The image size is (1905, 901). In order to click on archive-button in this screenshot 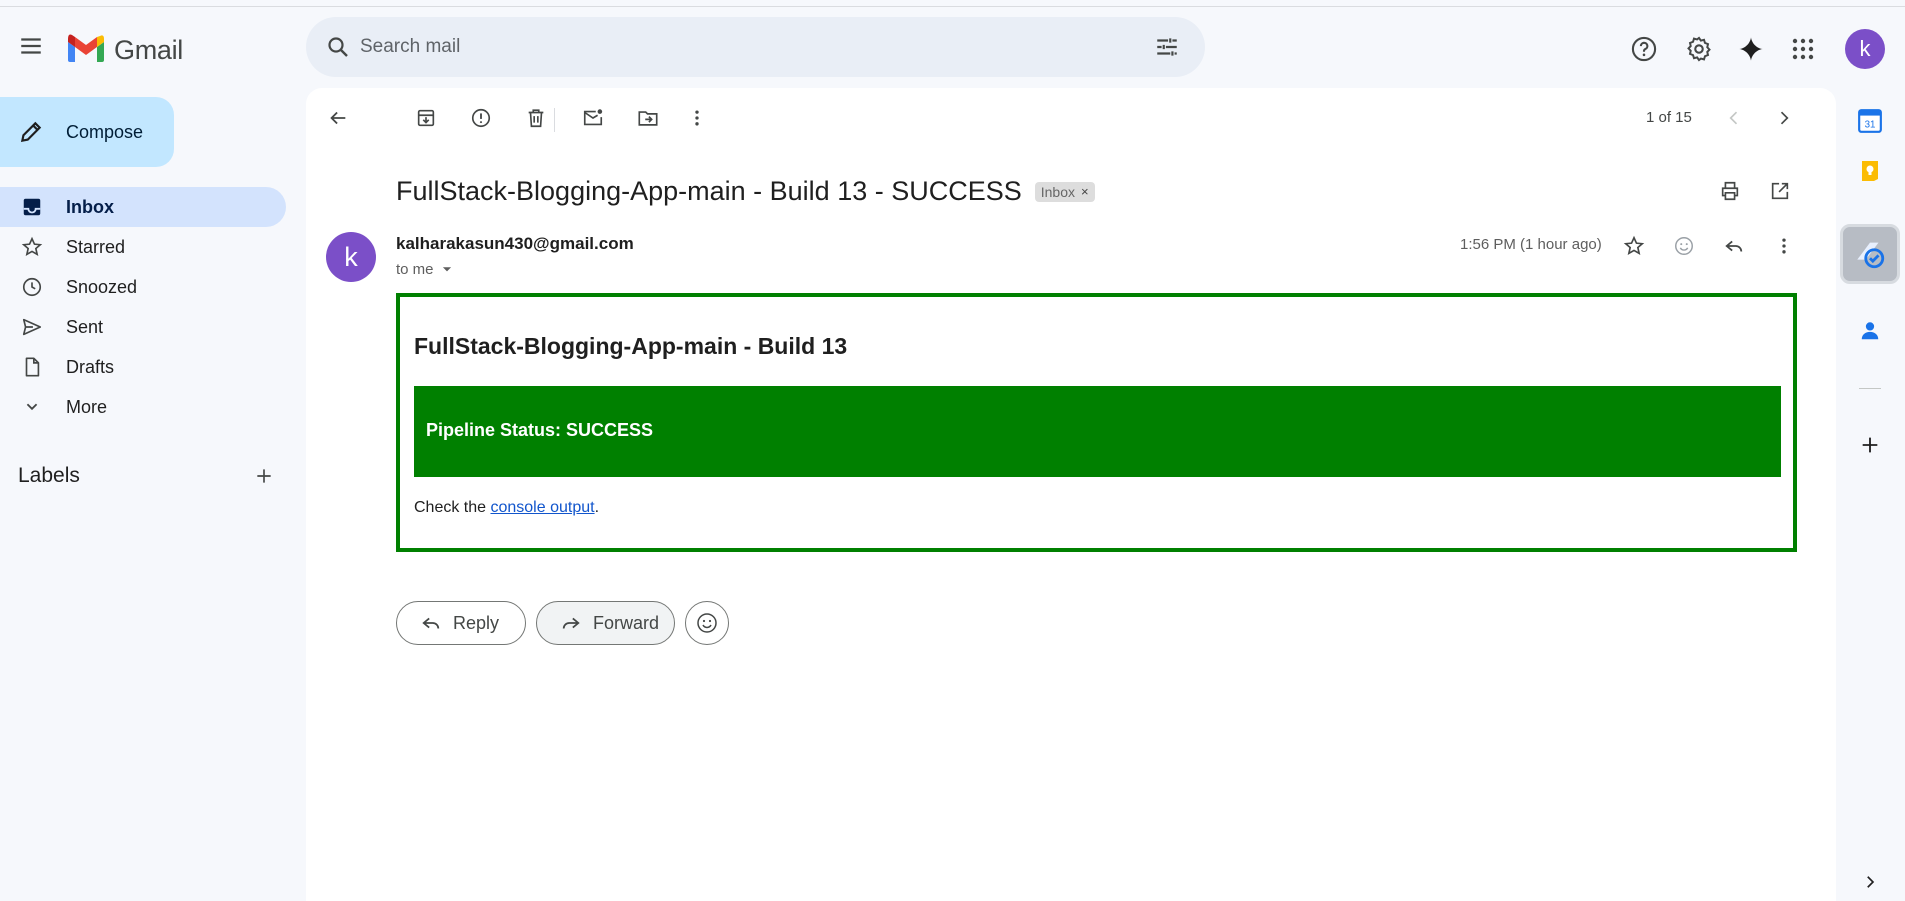, I will do `click(426, 118)`.